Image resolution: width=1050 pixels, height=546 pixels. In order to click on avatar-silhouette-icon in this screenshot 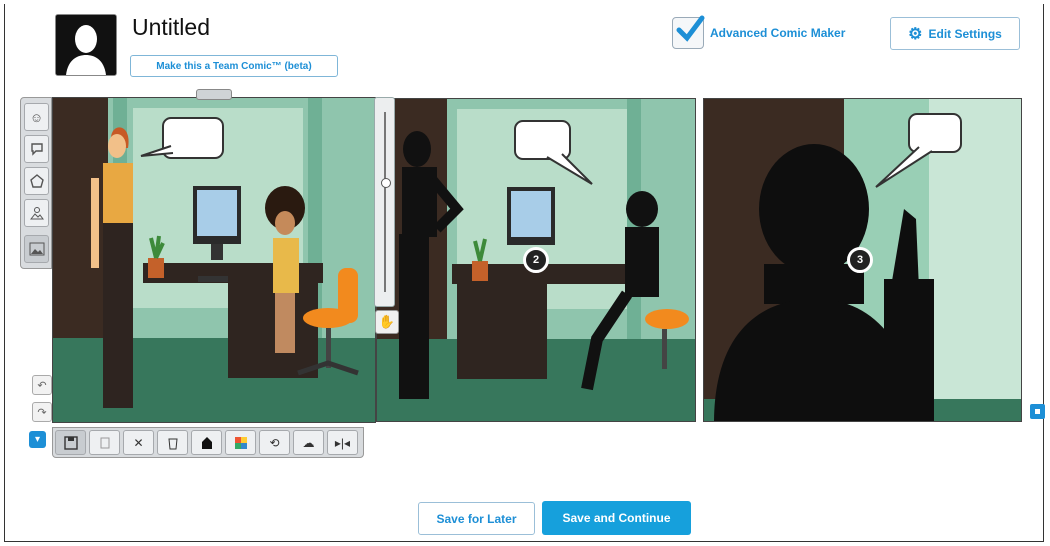, I will do `click(86, 45)`.